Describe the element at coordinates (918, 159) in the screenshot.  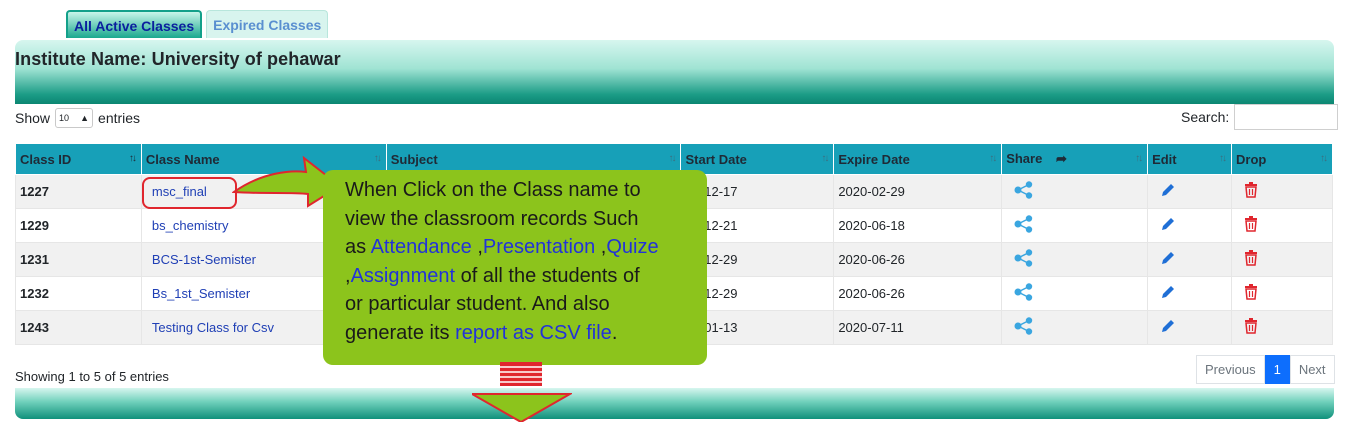
I see `col-expire-date: Expire Date ↑↓` at that location.